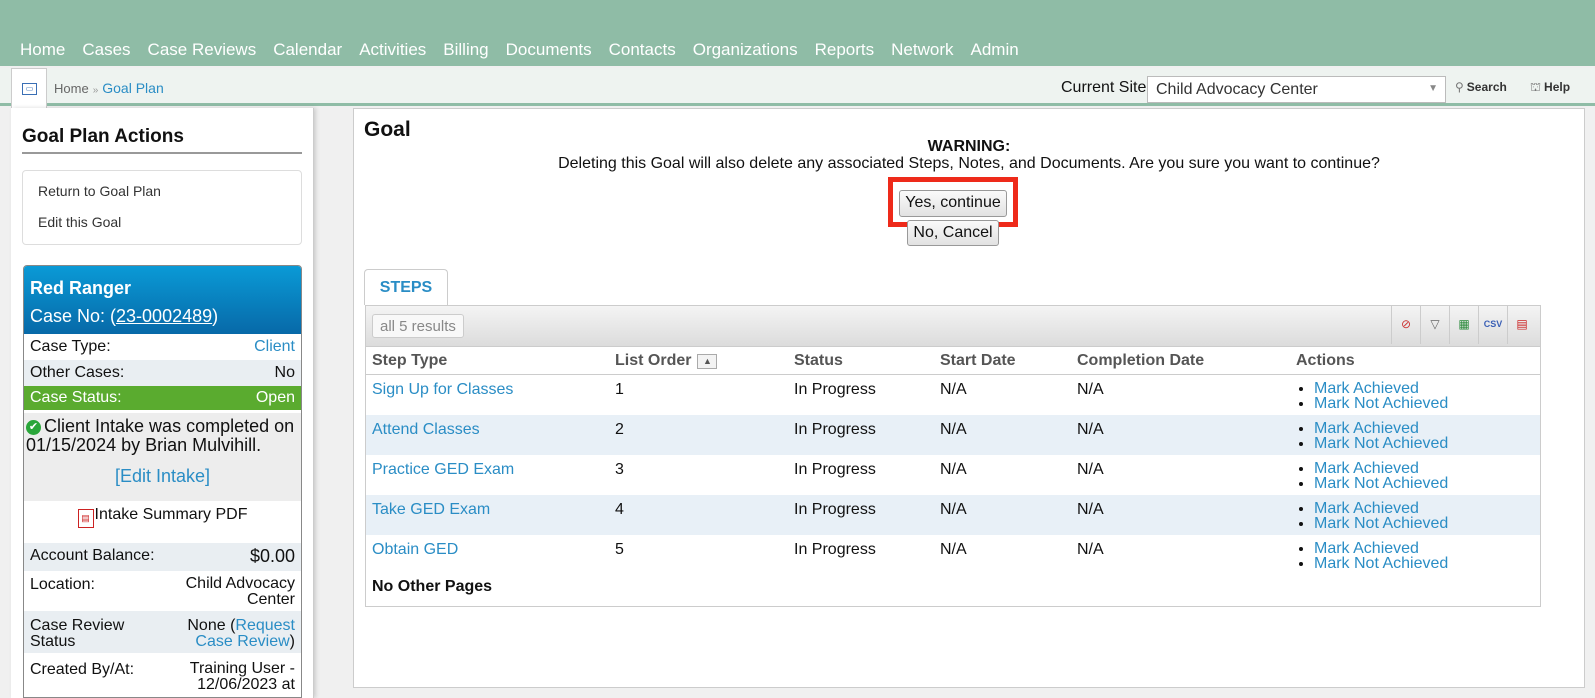 This screenshot has height=698, width=1595. What do you see at coordinates (1433, 88) in the screenshot?
I see `chevron-down-icon: ▼` at bounding box center [1433, 88].